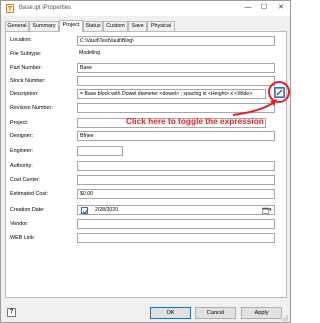  Describe the element at coordinates (26, 68) in the screenshot. I see `part-number-label: Part Number:` at that location.